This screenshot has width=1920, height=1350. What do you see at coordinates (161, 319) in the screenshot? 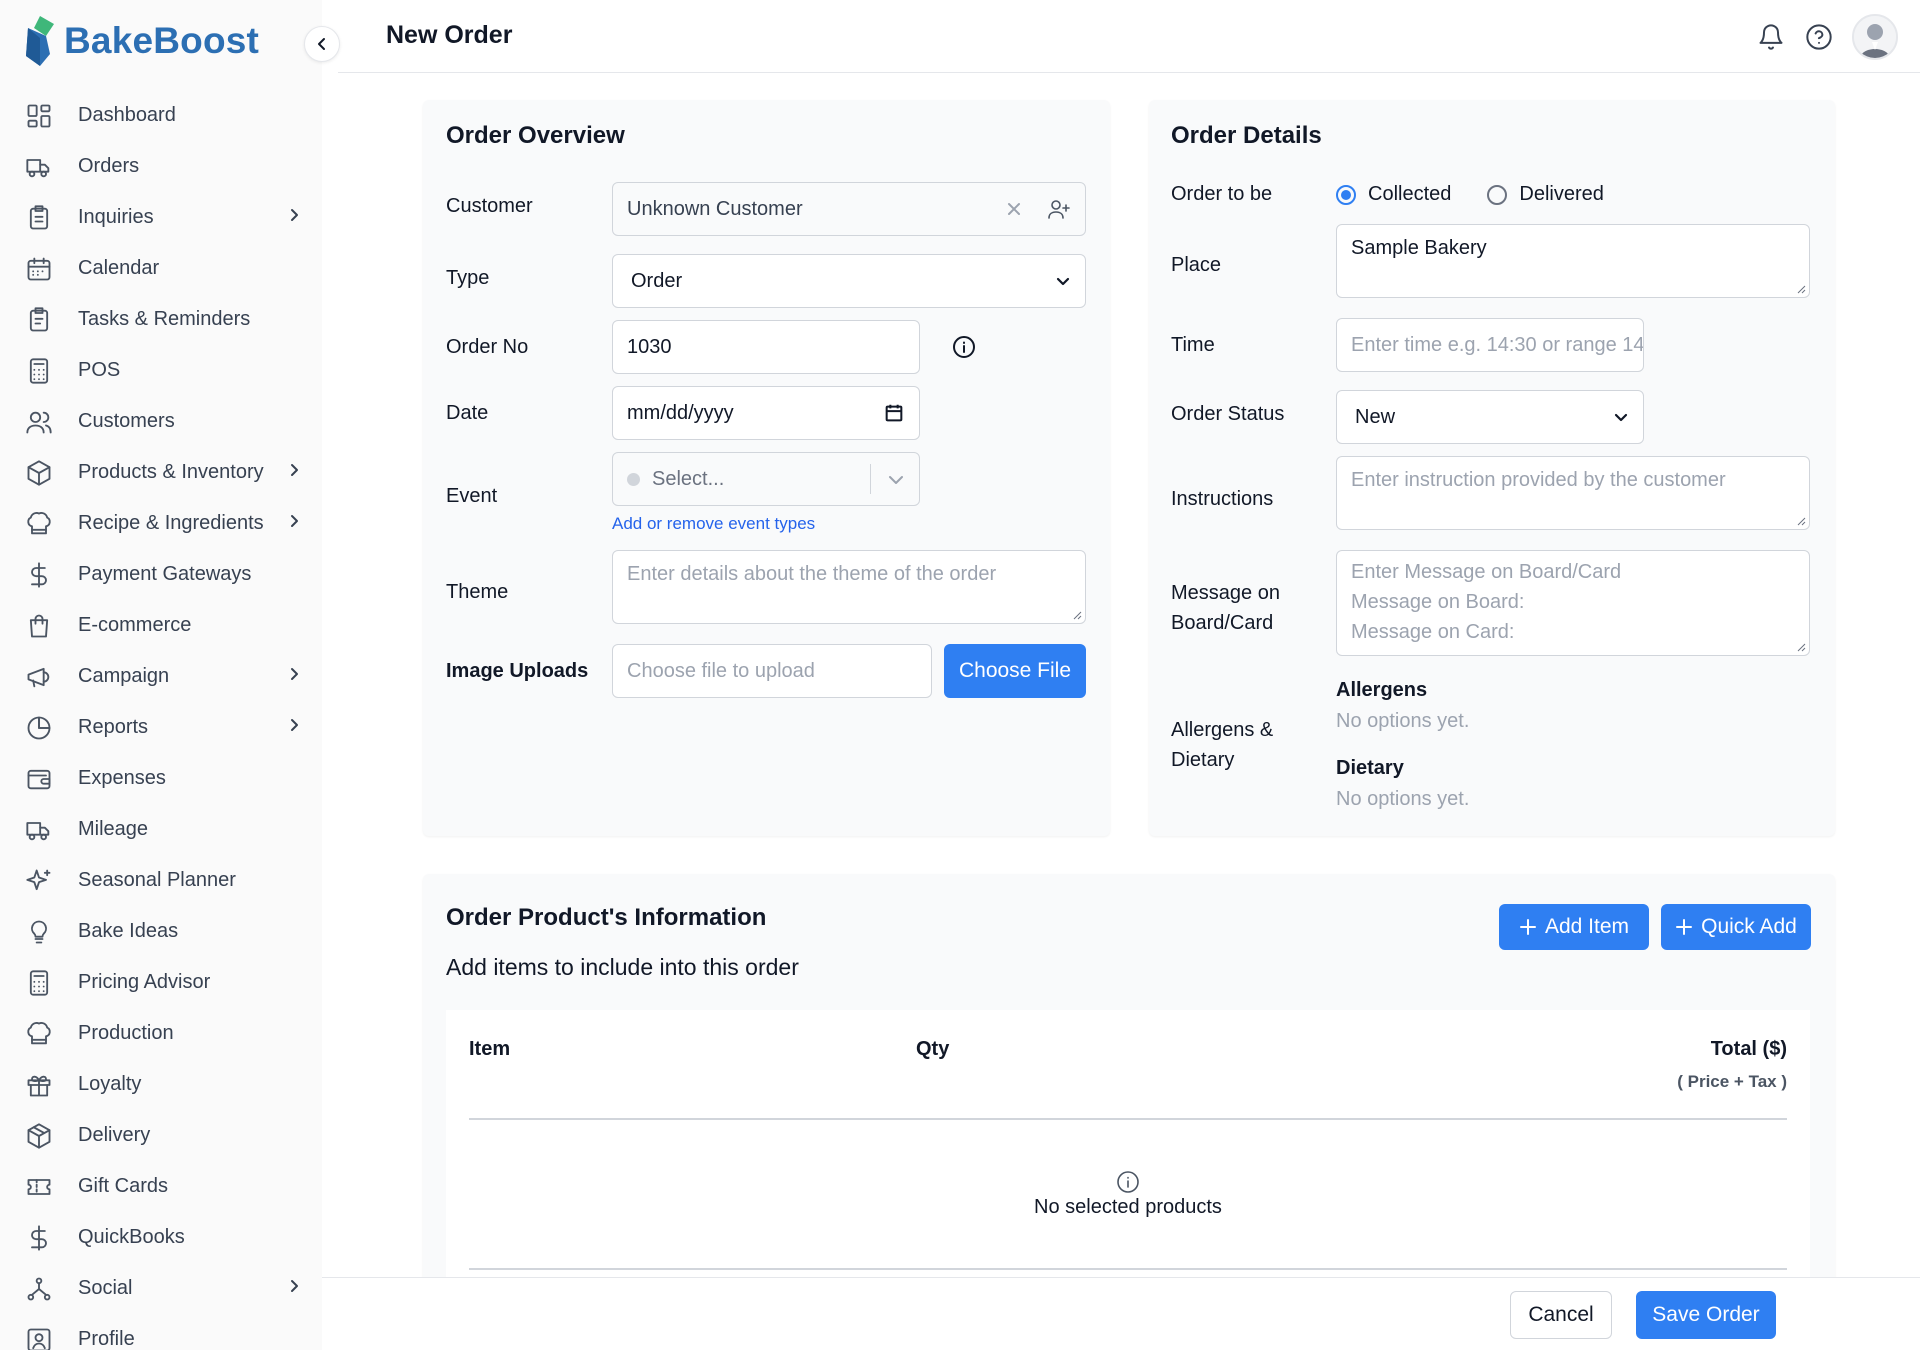
I see `sidebar-item-tasks-reminders: Tasks & Reminders` at bounding box center [161, 319].